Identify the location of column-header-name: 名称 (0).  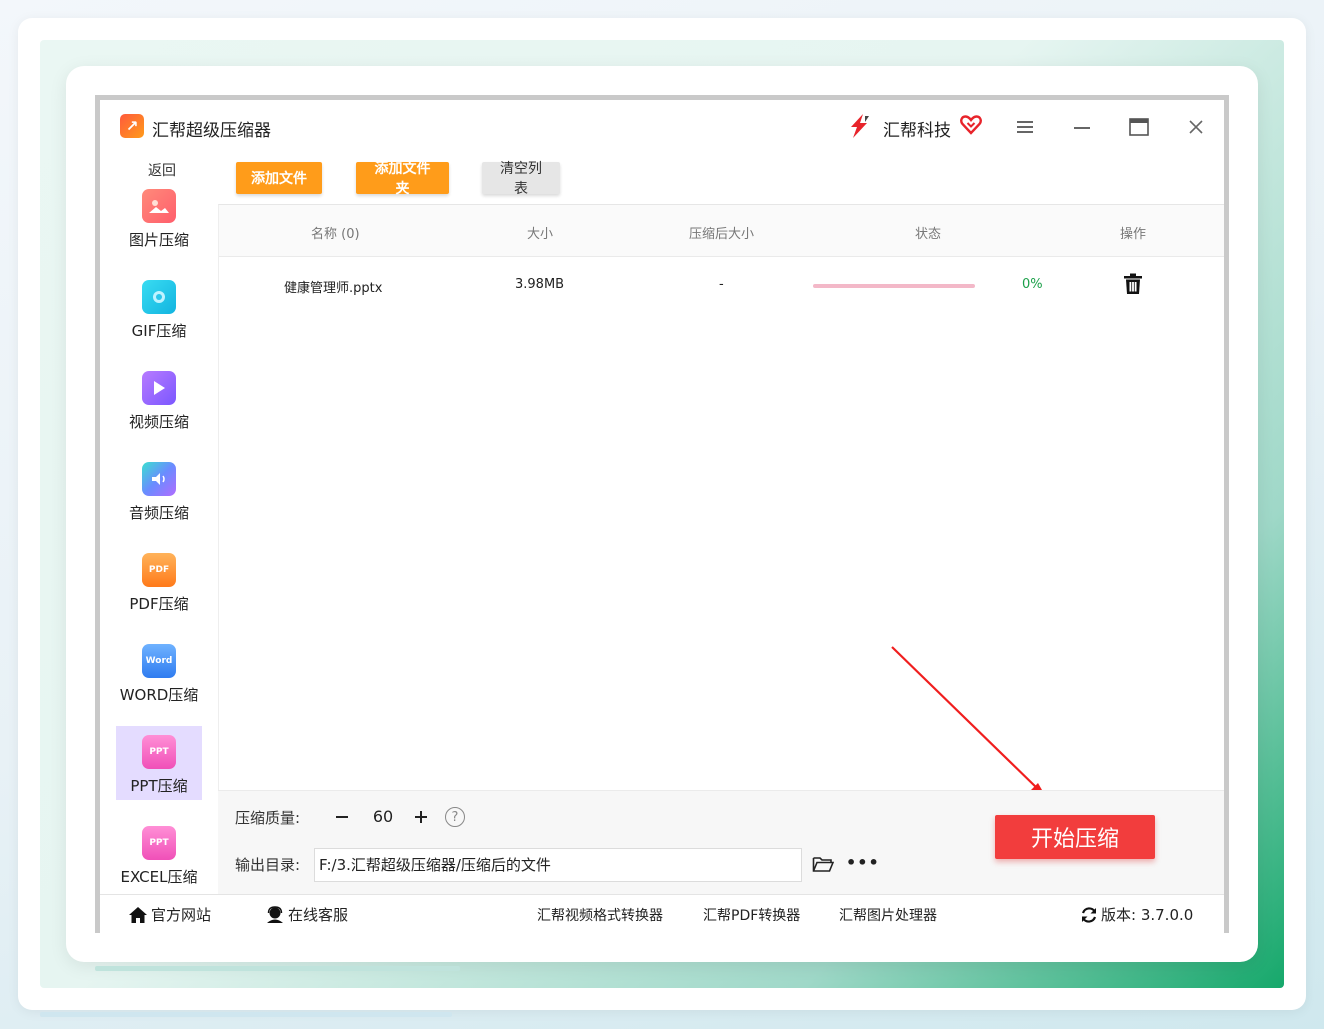
(335, 232).